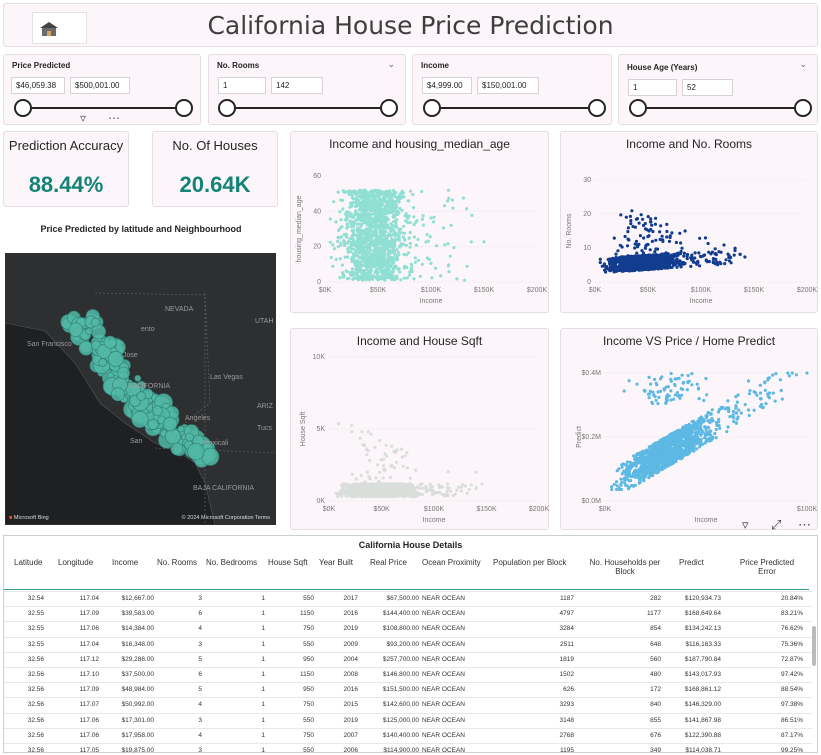 The image size is (821, 755). I want to click on scatter-plot: $0.0M$0.2M$0.4M$0K $100KIncomePredict, so click(690, 430).